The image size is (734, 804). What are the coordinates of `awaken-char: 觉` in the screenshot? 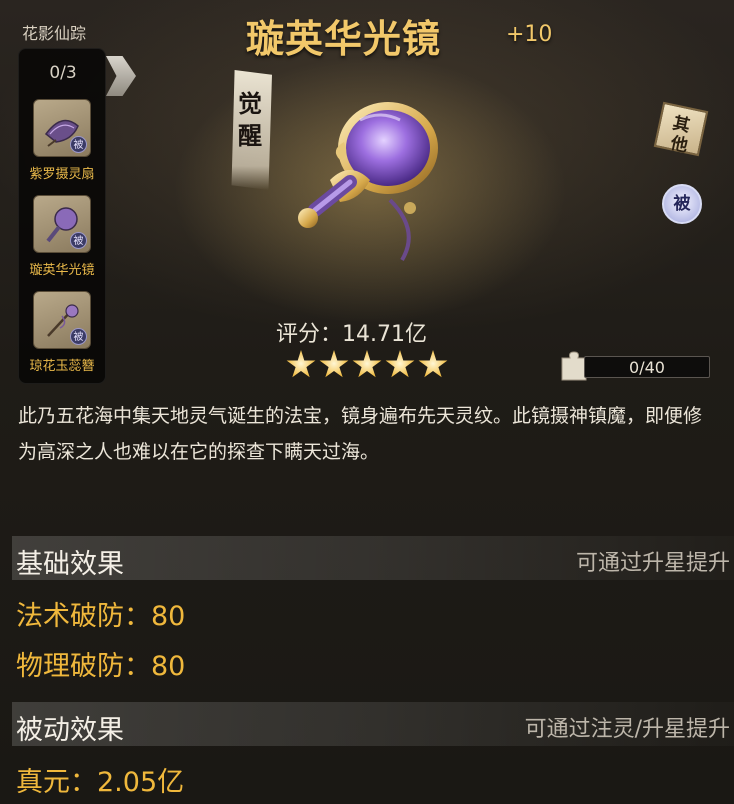 It's located at (250, 104).